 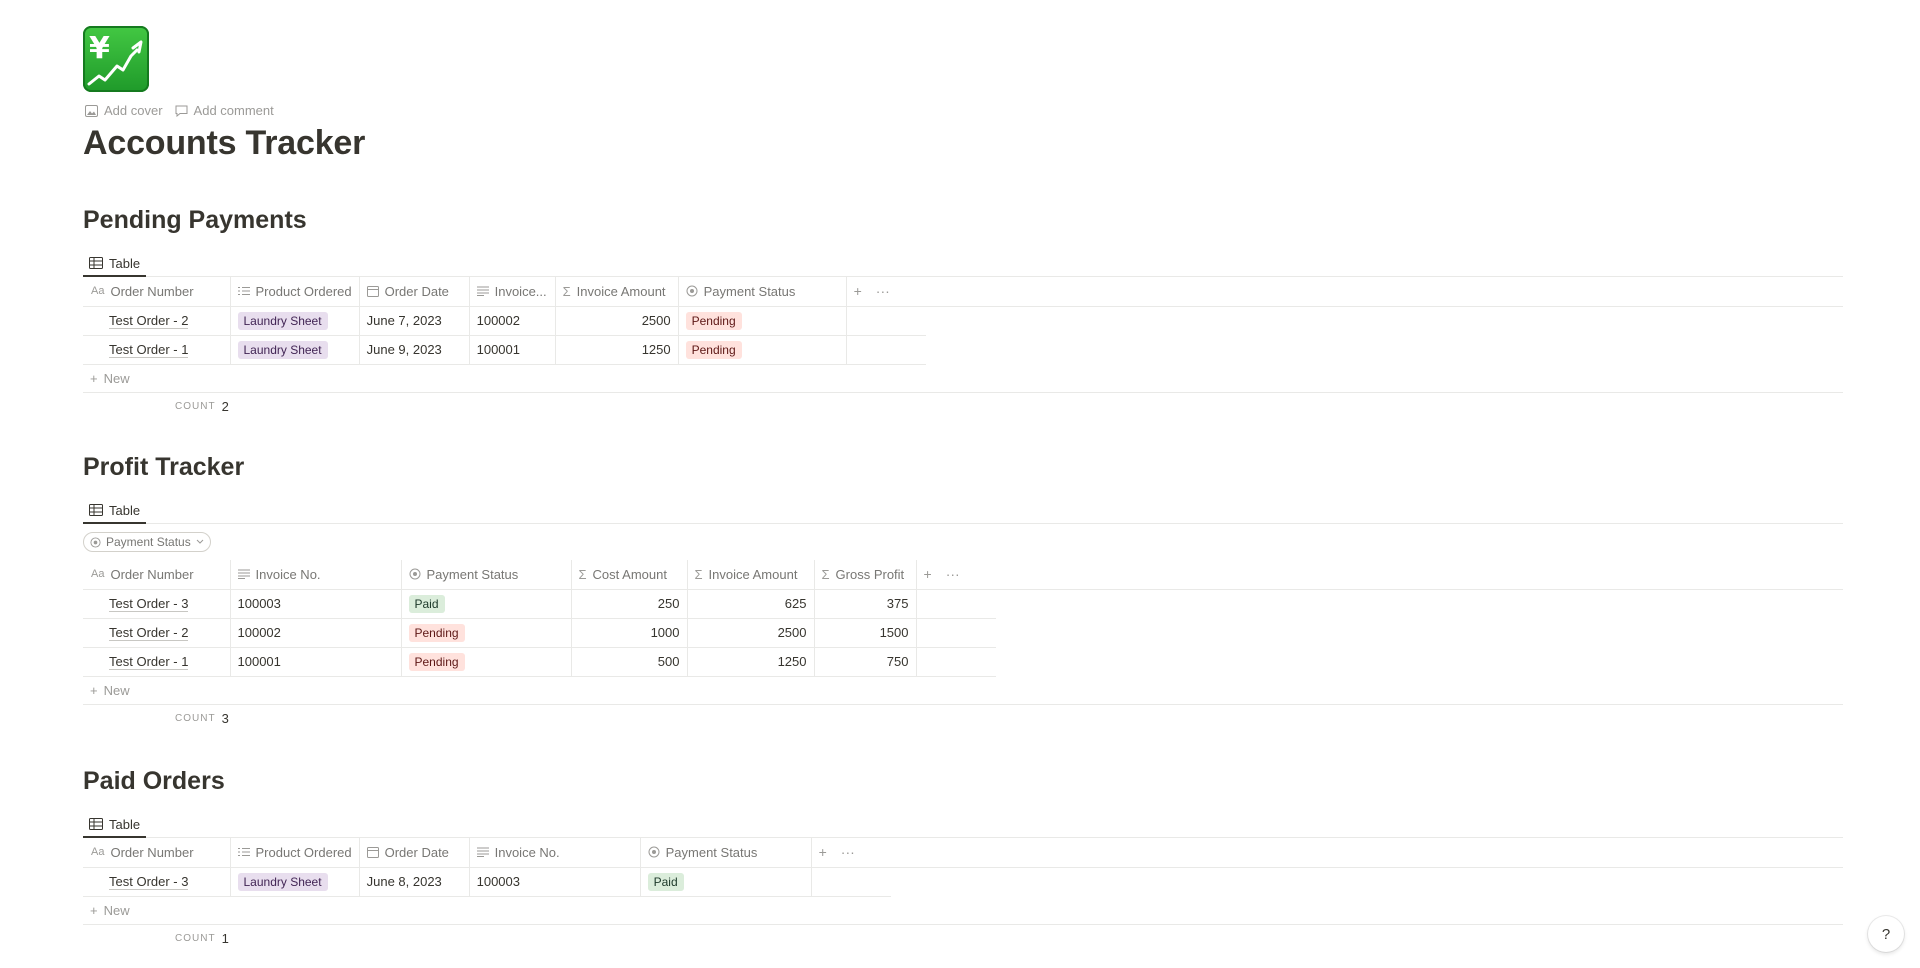 I want to click on section-title: Profit Tracker, so click(x=164, y=467).